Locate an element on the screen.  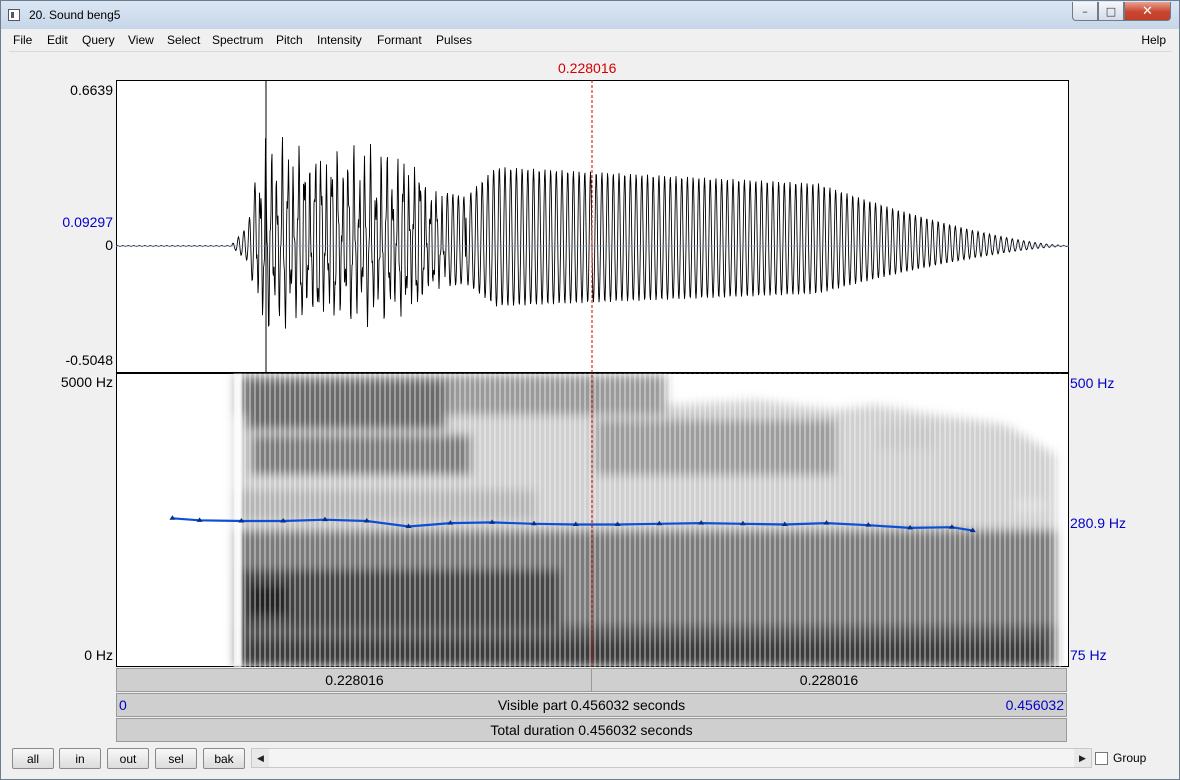
horizontal-scrollbar: ◀ ▶ is located at coordinates (671, 758).